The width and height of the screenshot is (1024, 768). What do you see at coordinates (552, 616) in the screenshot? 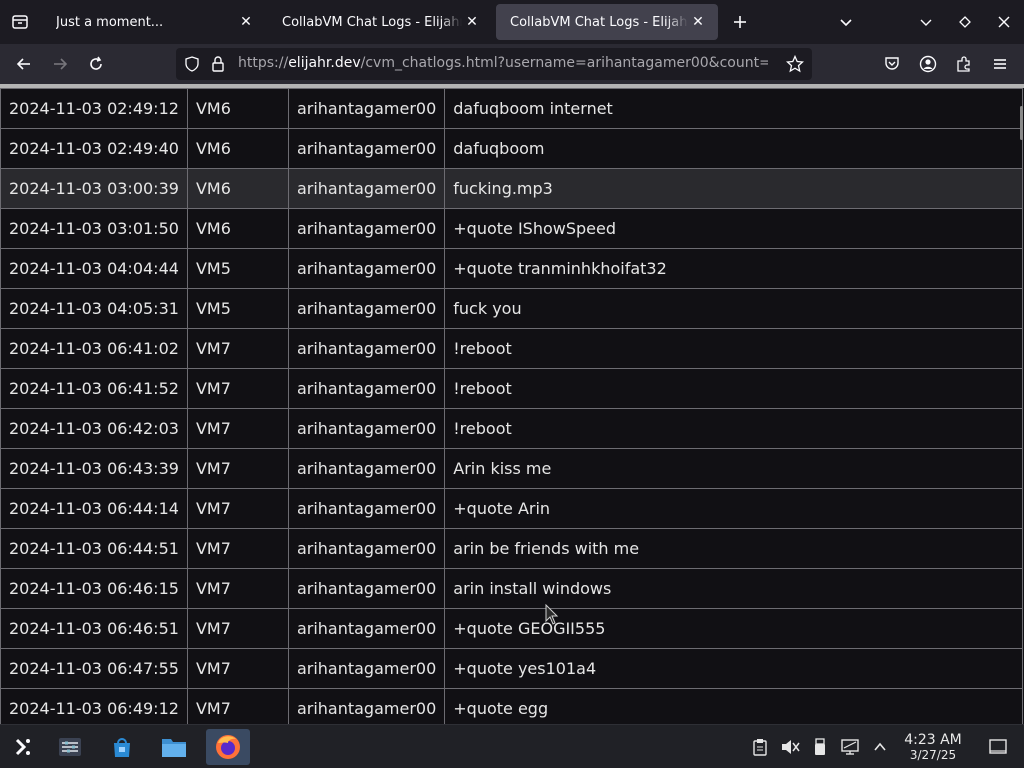
I see `mouse-cursor-icon` at bounding box center [552, 616].